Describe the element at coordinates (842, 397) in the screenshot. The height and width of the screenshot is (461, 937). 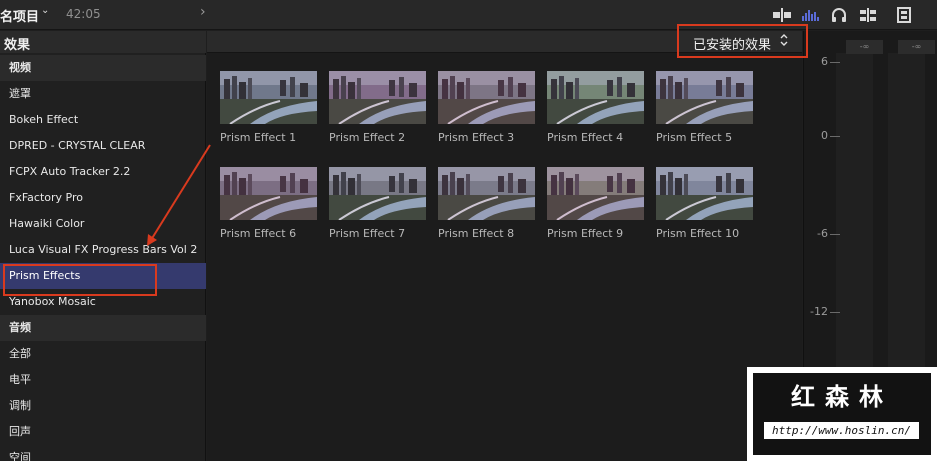
I see `watermark-name: 红森林` at that location.